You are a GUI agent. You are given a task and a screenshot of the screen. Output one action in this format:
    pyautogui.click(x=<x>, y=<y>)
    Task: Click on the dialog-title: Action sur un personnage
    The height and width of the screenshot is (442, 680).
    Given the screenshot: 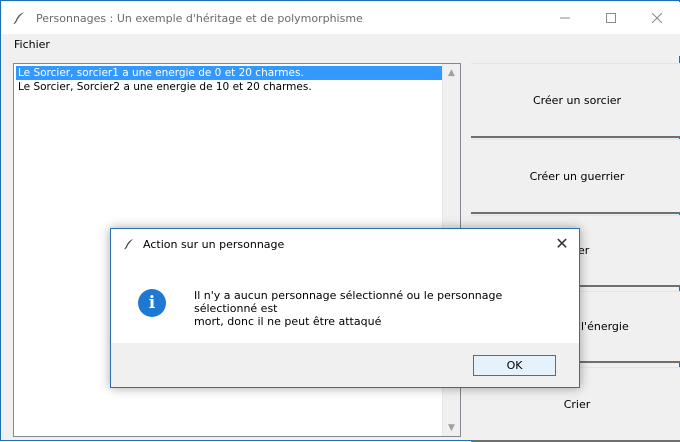 What is the action you would take?
    pyautogui.click(x=214, y=244)
    